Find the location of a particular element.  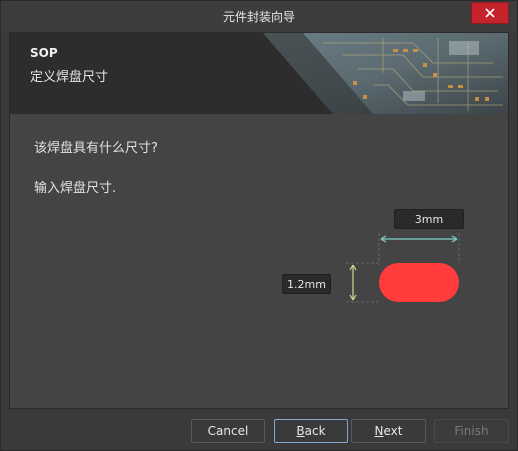

window-title: 元件封装向导 is located at coordinates (258, 17).